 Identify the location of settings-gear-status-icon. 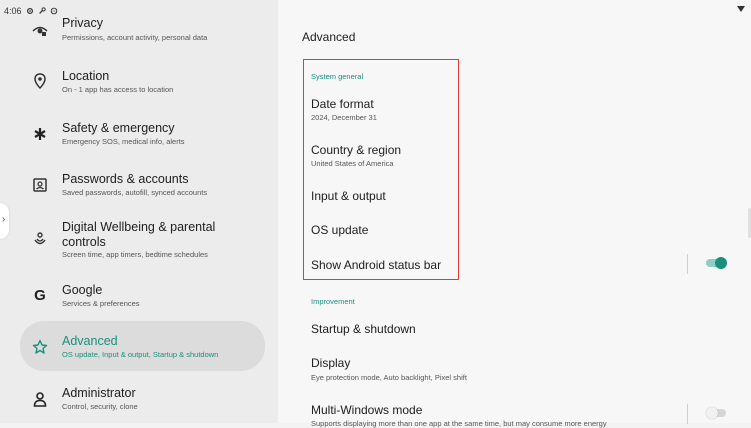
(30, 11).